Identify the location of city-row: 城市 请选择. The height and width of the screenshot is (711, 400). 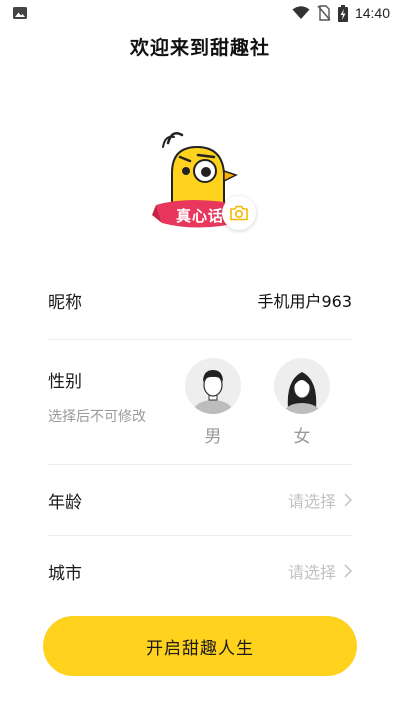
(200, 571).